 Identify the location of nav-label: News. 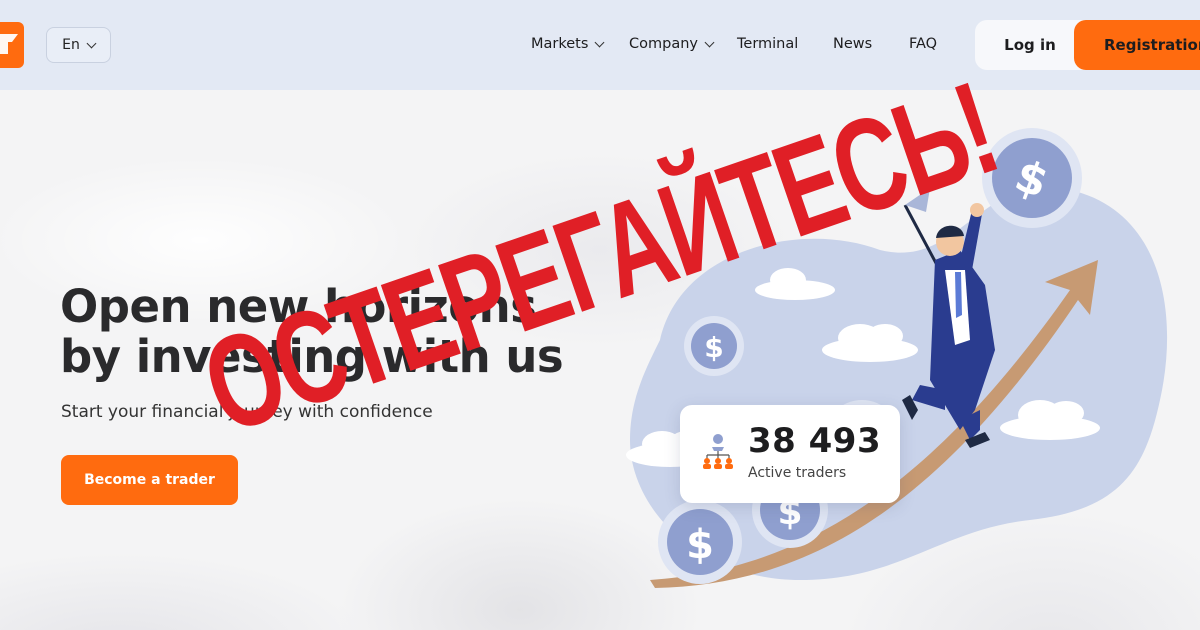
(853, 44).